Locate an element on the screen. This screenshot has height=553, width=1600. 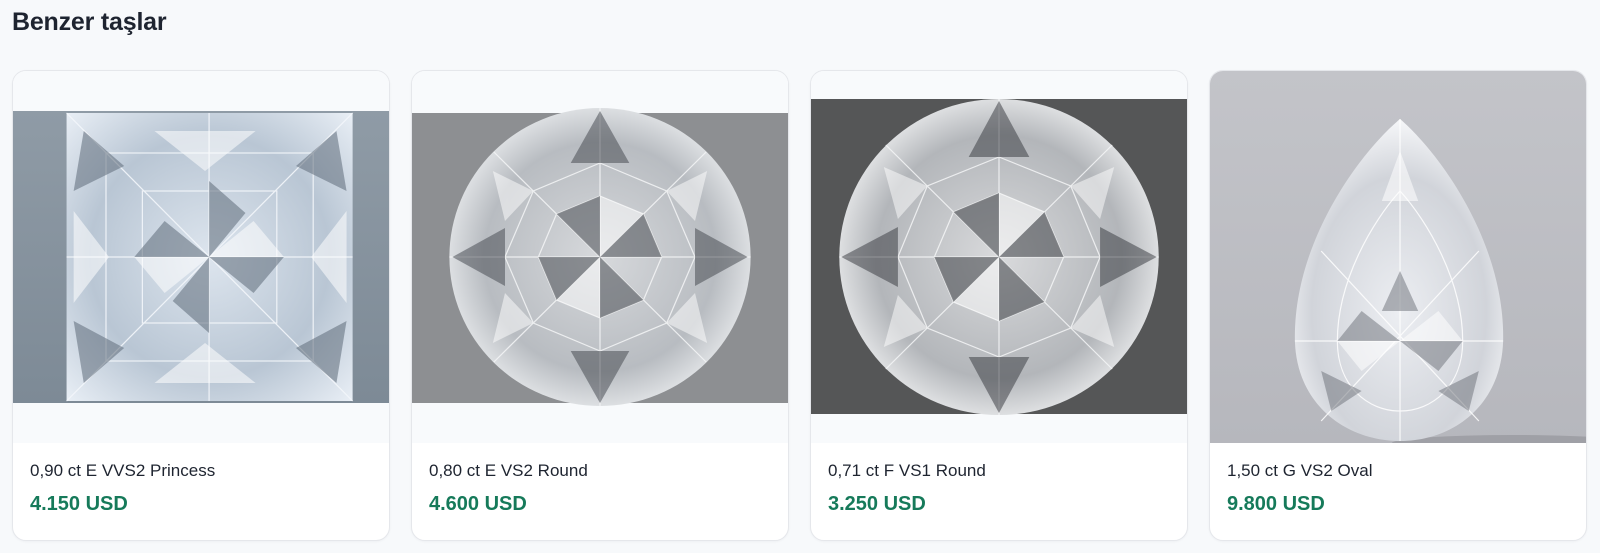
section-title: Benzer taşlar is located at coordinates (89, 22).